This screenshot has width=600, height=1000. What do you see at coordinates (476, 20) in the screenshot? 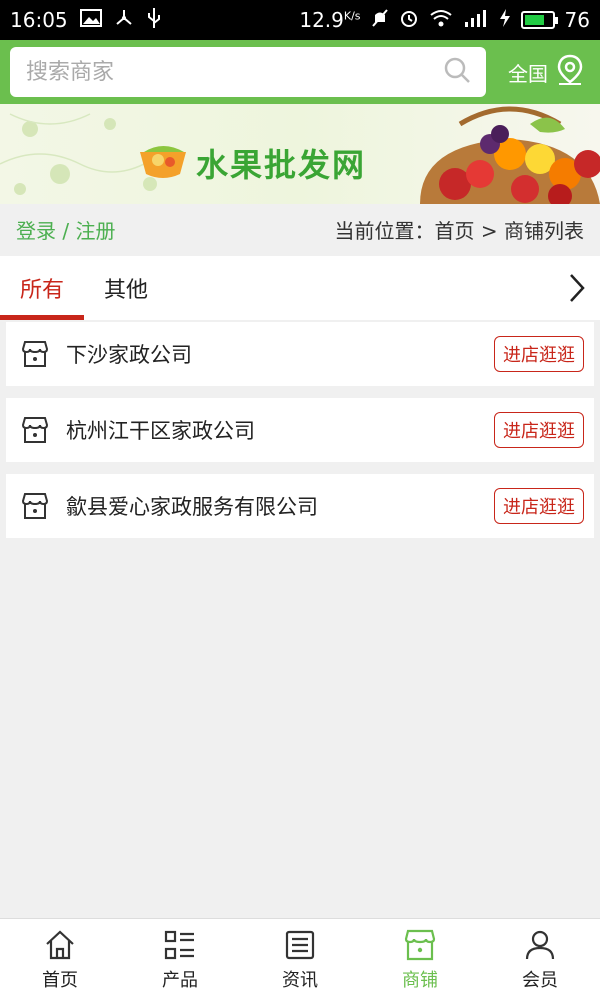
I see `signal-icon` at bounding box center [476, 20].